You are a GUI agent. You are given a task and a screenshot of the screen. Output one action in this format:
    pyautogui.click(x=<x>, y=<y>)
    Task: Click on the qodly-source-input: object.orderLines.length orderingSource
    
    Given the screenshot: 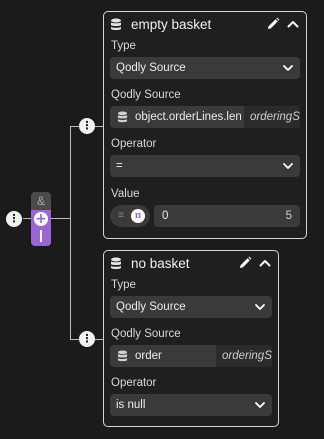 What is the action you would take?
    pyautogui.click(x=205, y=117)
    